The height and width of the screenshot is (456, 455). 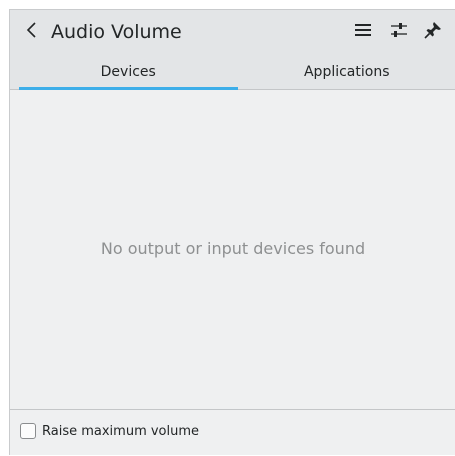 I want to click on raise-max-volume-option: Raise maximum volume, so click(x=109, y=431).